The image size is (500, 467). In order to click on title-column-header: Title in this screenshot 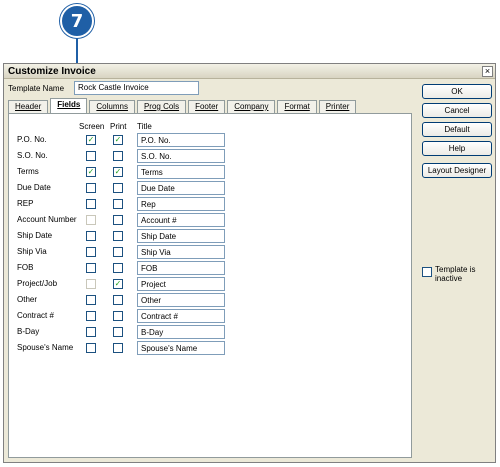, I will do `click(144, 126)`.